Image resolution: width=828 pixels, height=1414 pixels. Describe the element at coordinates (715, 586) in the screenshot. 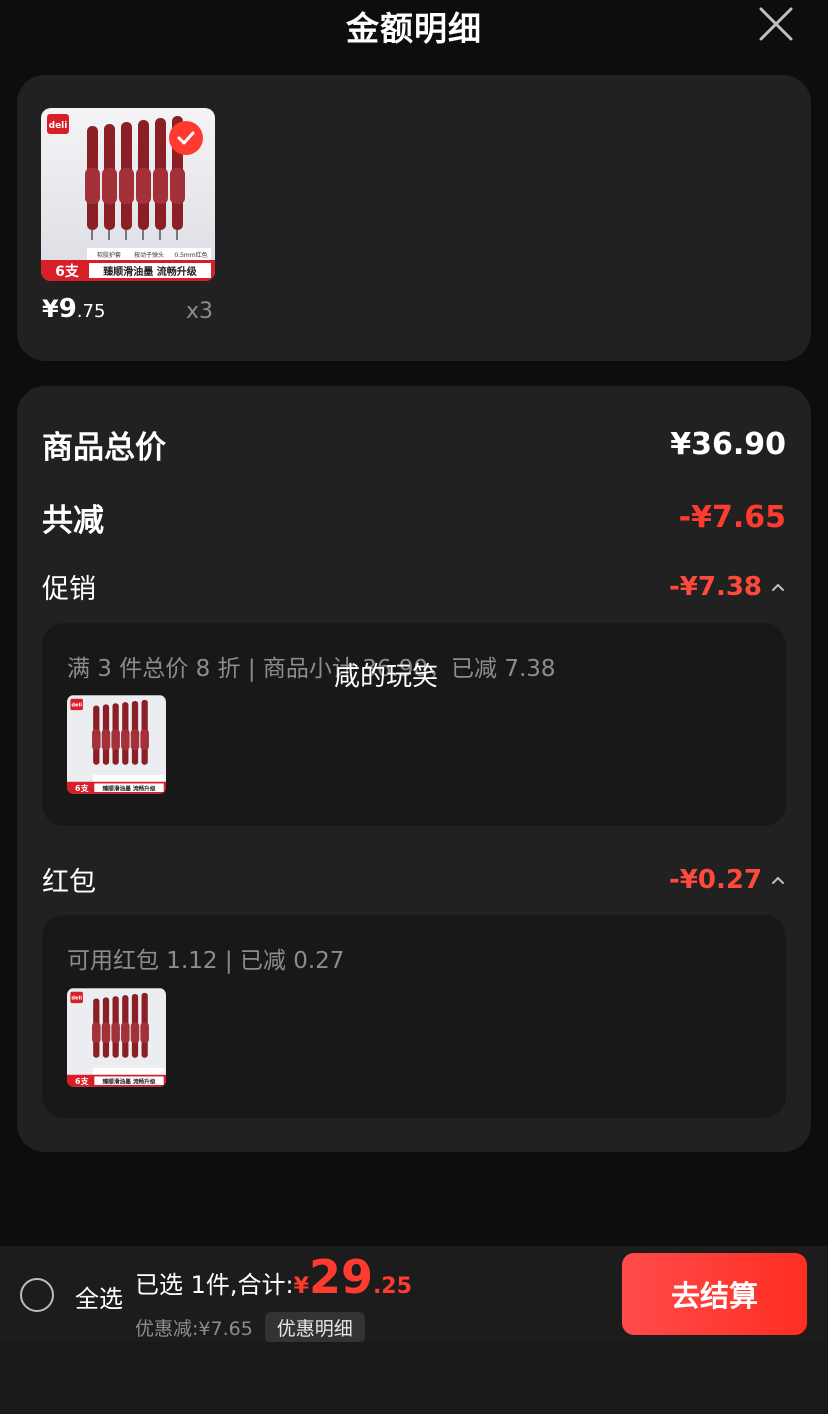

I see `promo-amount: -¥7.38` at that location.